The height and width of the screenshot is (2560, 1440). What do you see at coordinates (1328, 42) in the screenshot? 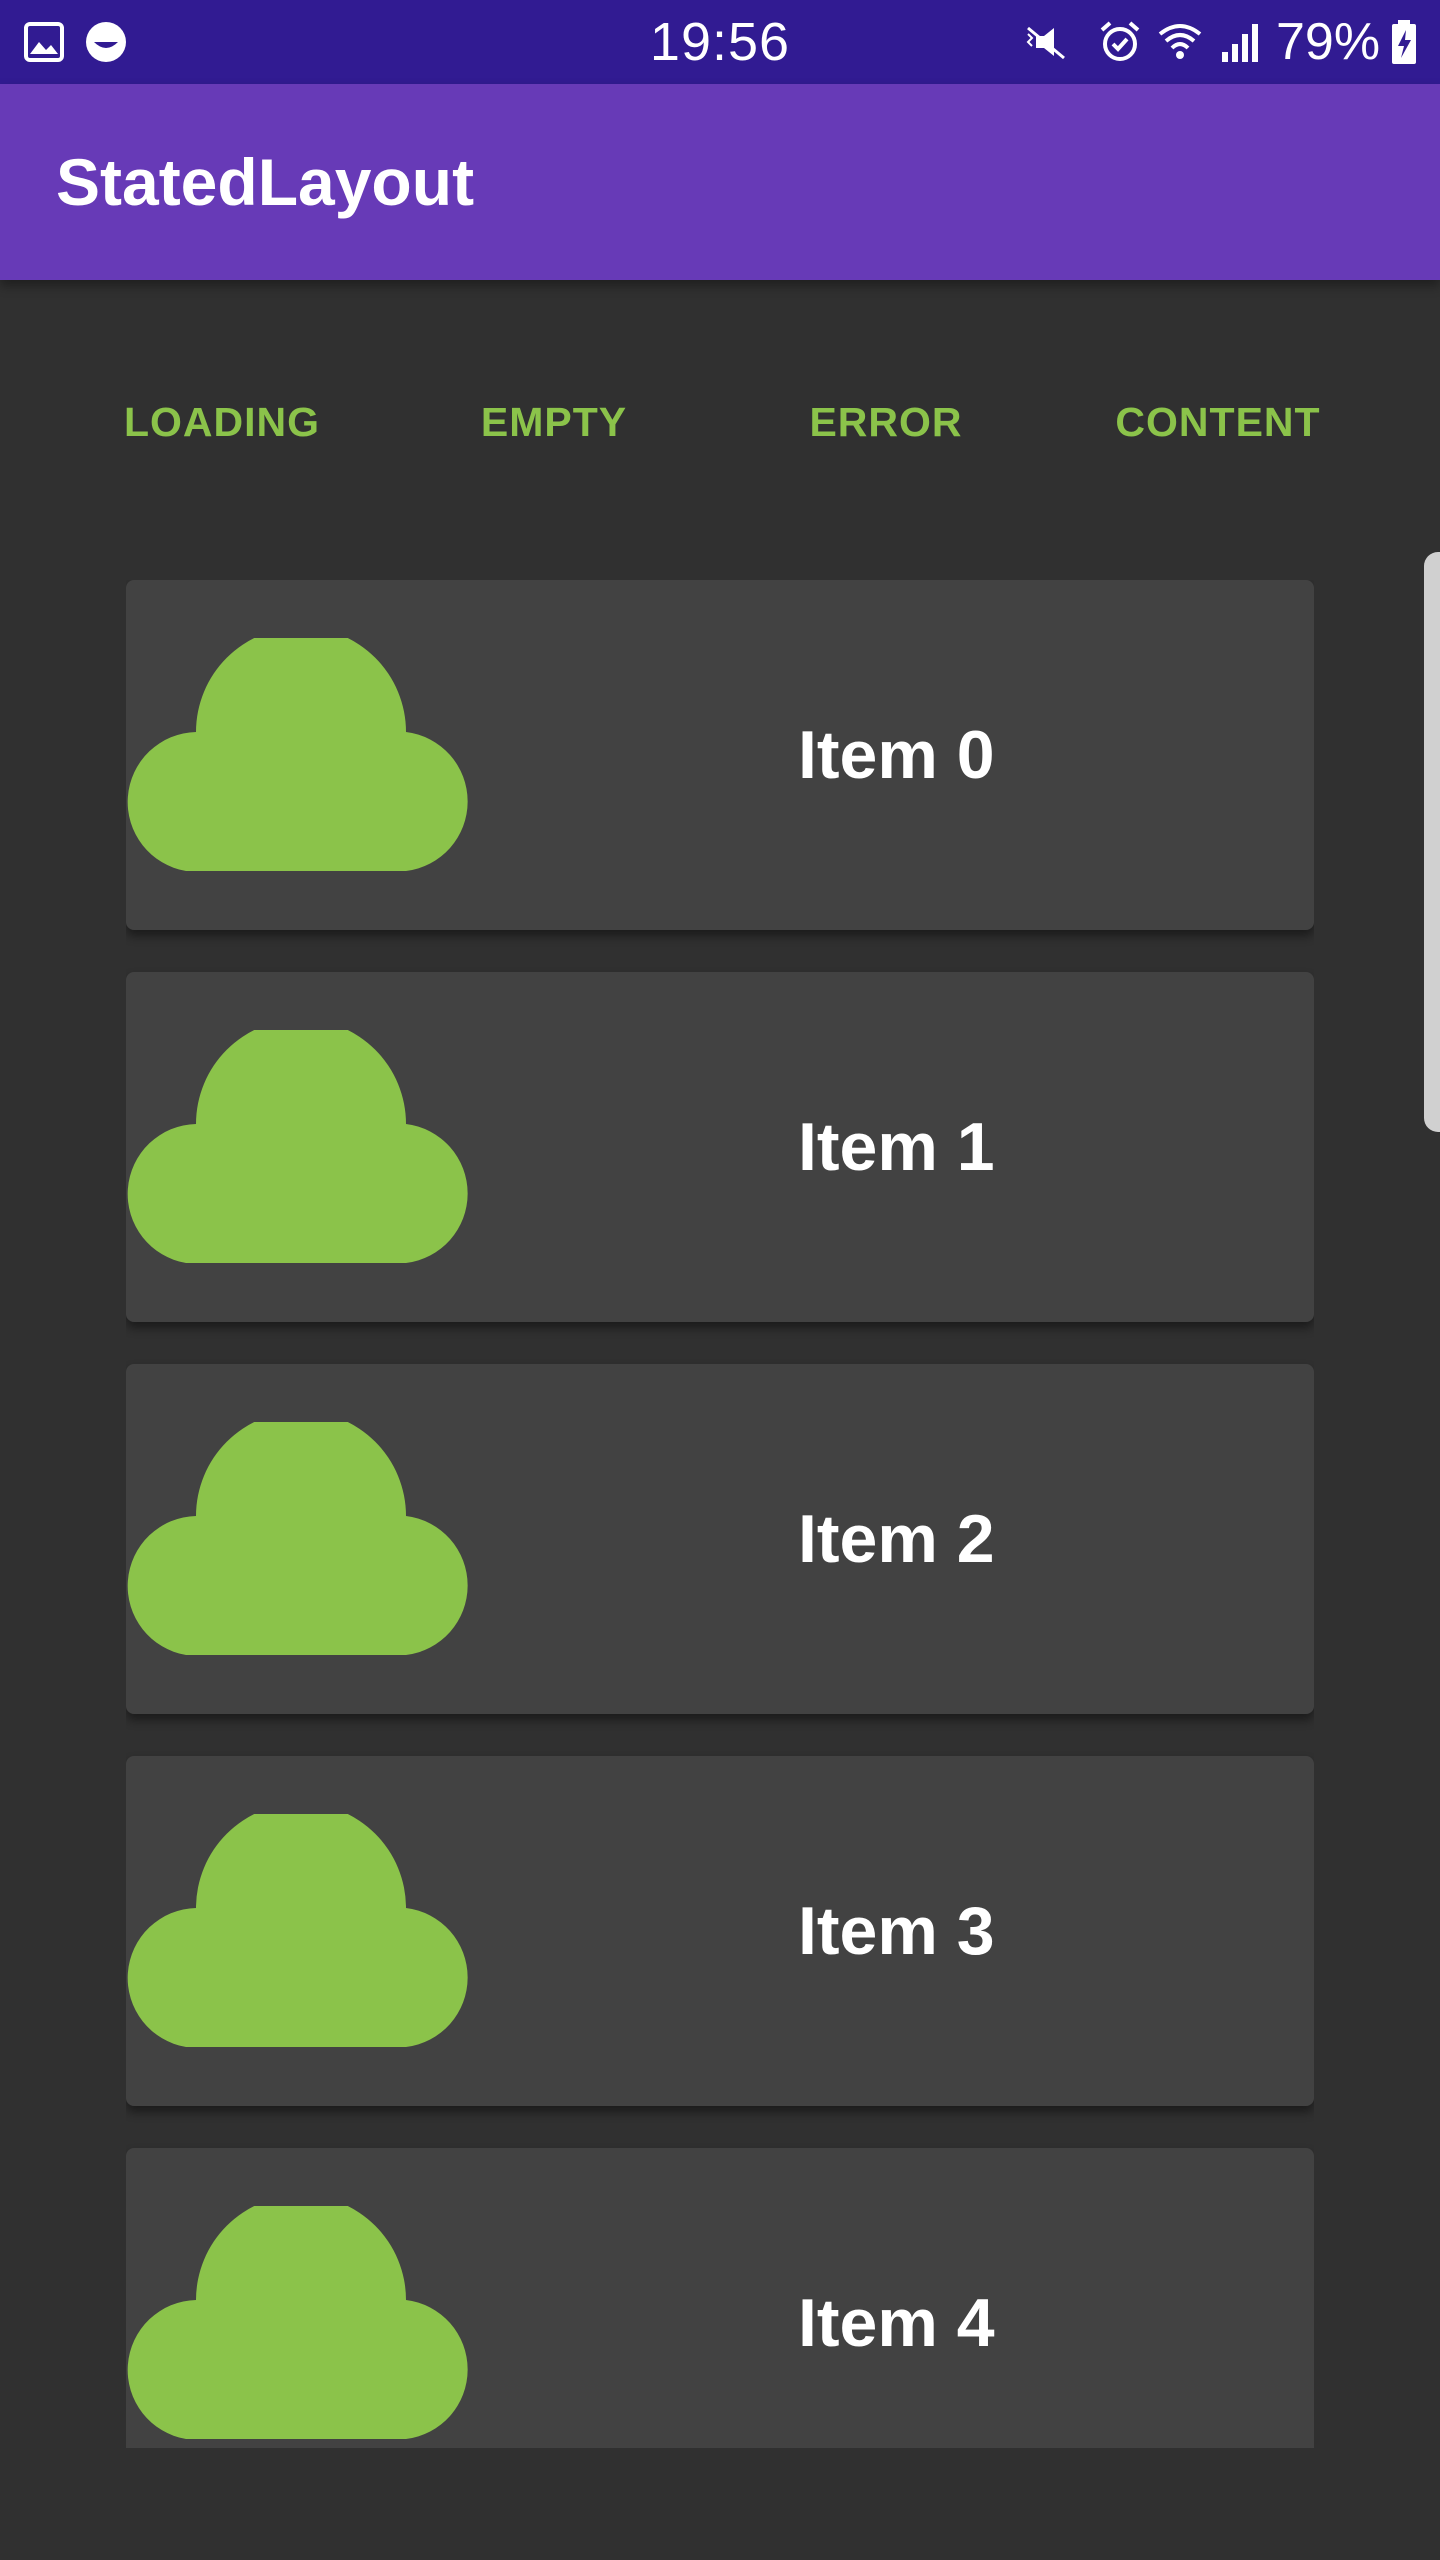
I see `battery-percent: 79%` at bounding box center [1328, 42].